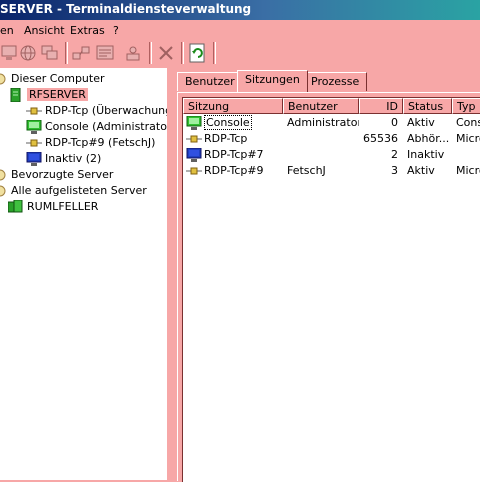 This screenshot has height=482, width=480. I want to click on cell-id: 2, so click(394, 154).